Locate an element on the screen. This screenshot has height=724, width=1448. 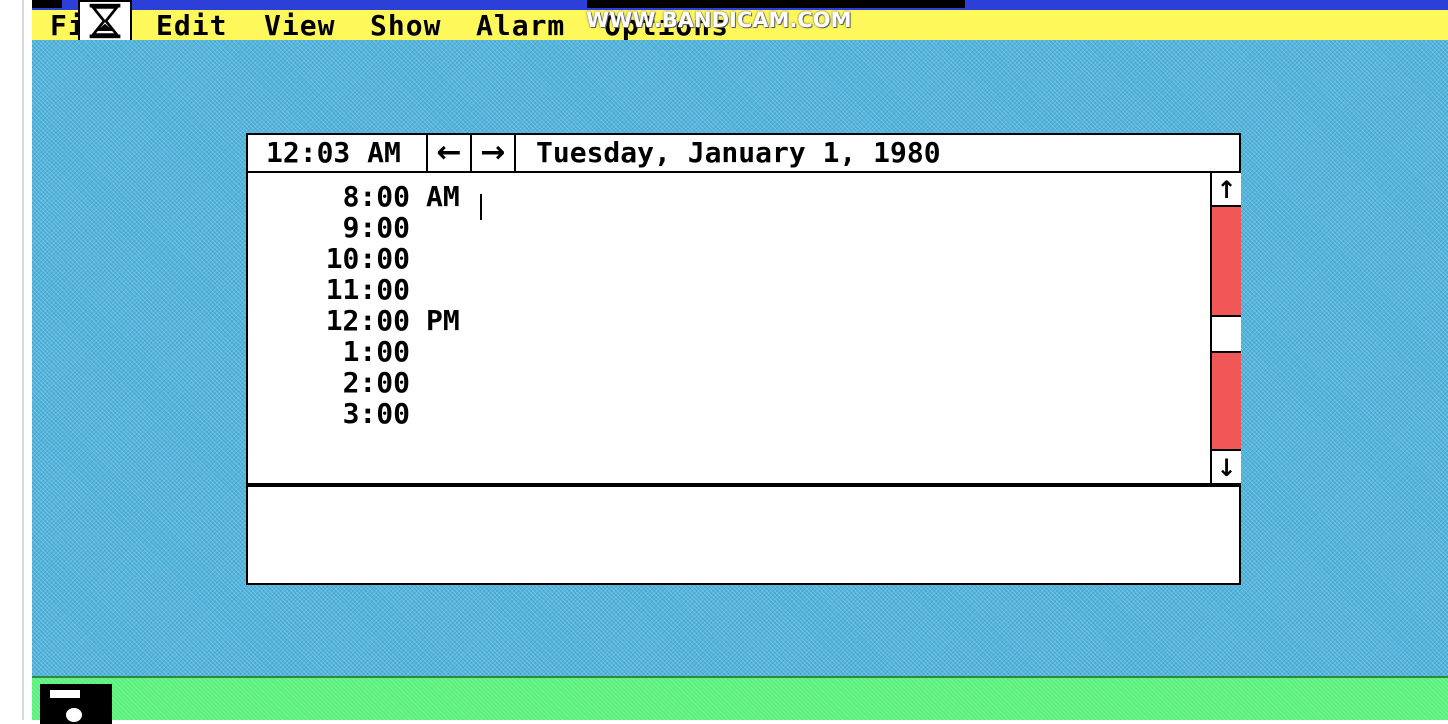
hour-row: 9:00 is located at coordinates (729, 227).